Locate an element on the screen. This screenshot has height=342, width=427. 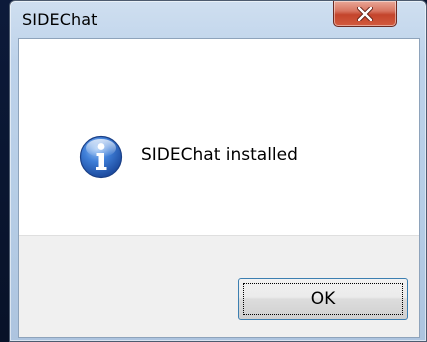
message-text: SIDEChat installed is located at coordinates (219, 155).